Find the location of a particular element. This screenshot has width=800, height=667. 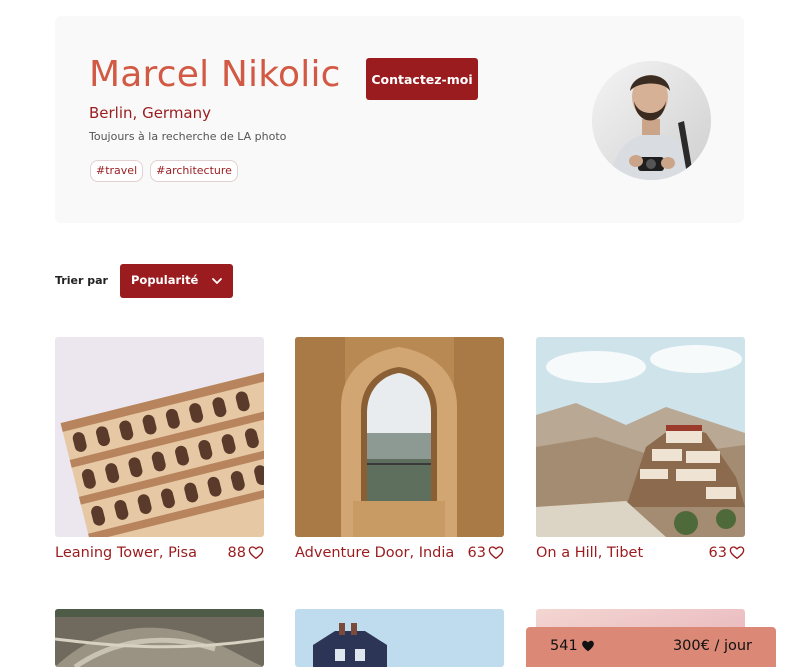

tag-list: #travel #architecture is located at coordinates (164, 171).